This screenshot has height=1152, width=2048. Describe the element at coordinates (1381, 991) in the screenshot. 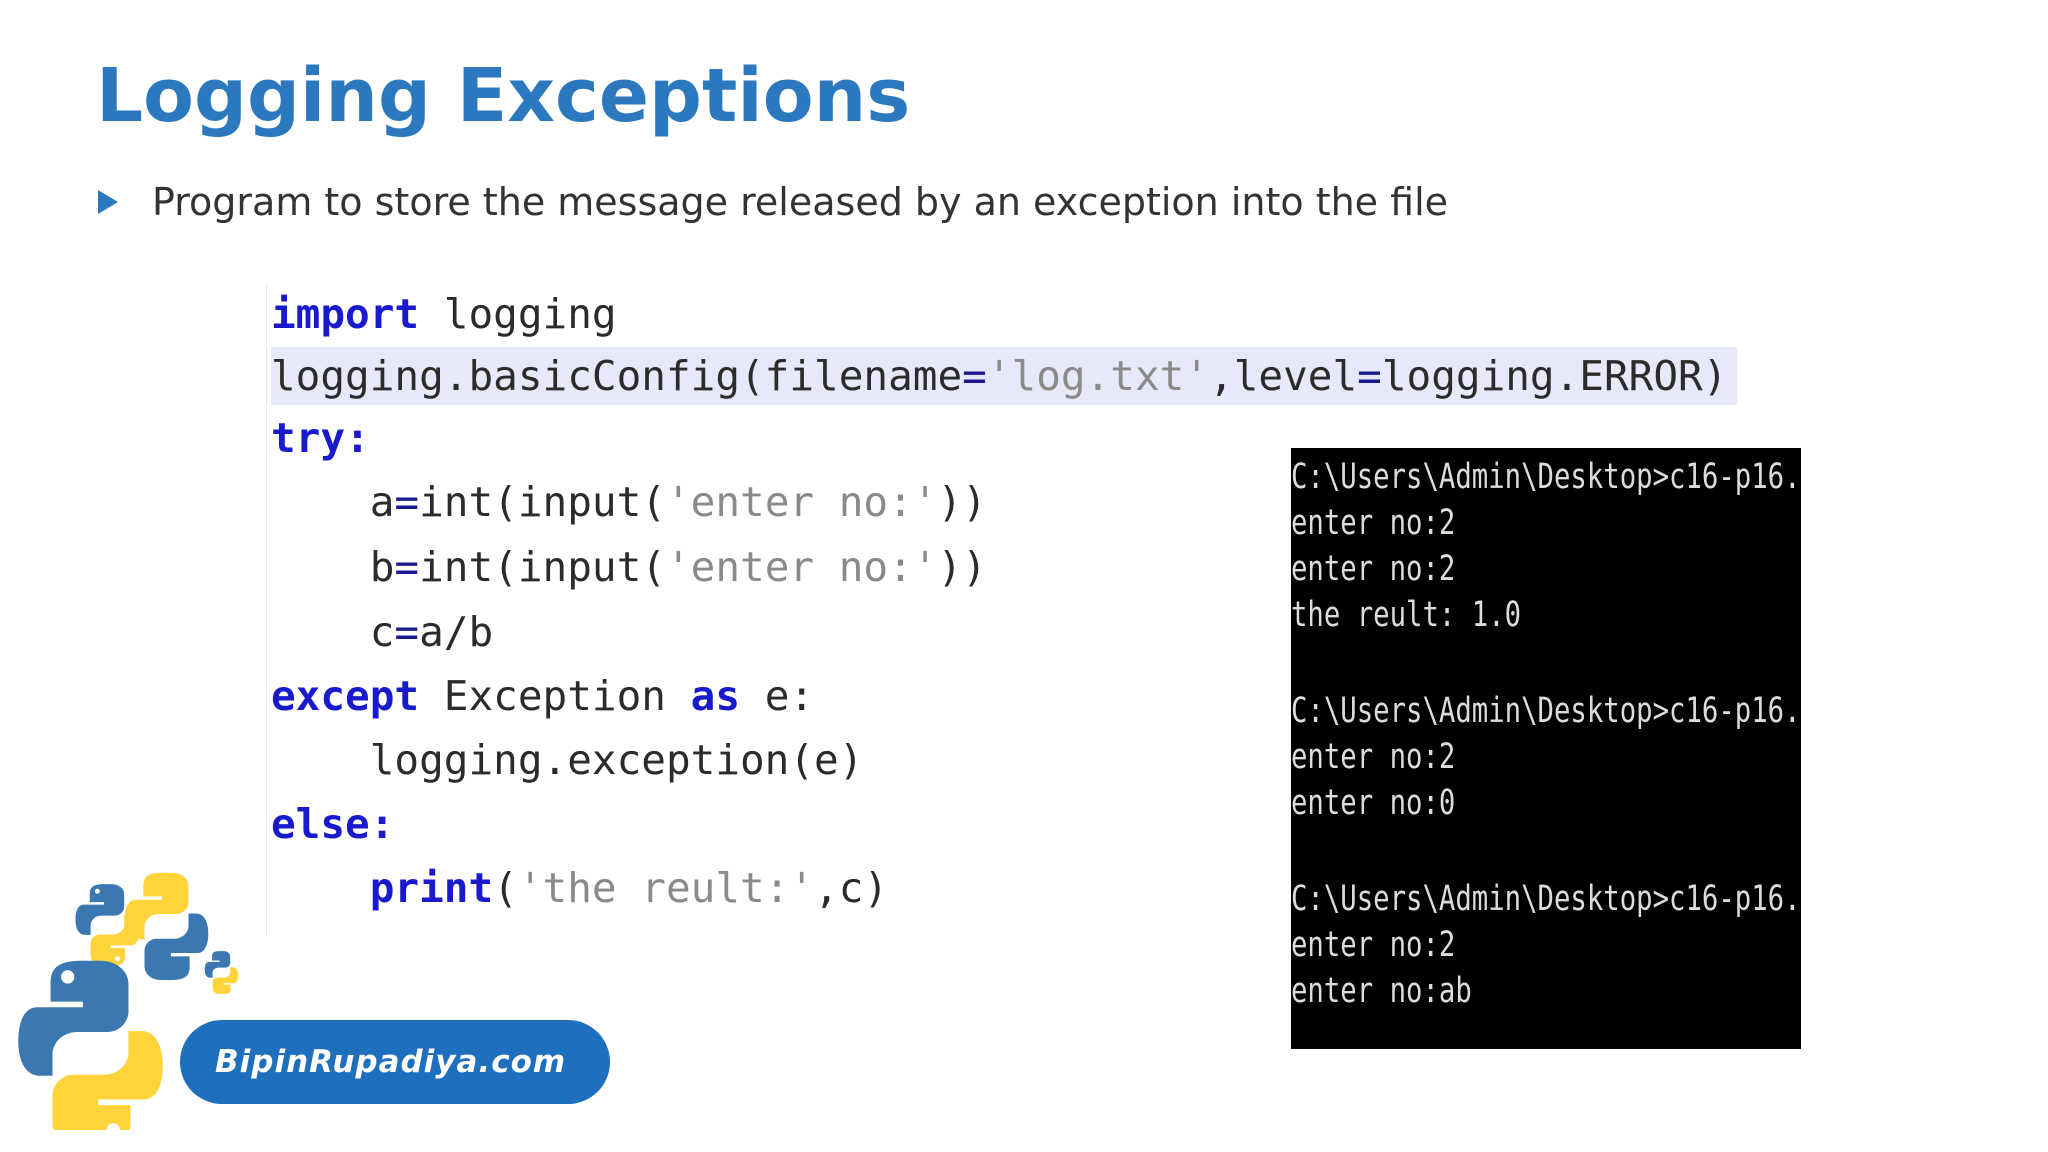

I see `console-line: enter no:ab` at that location.